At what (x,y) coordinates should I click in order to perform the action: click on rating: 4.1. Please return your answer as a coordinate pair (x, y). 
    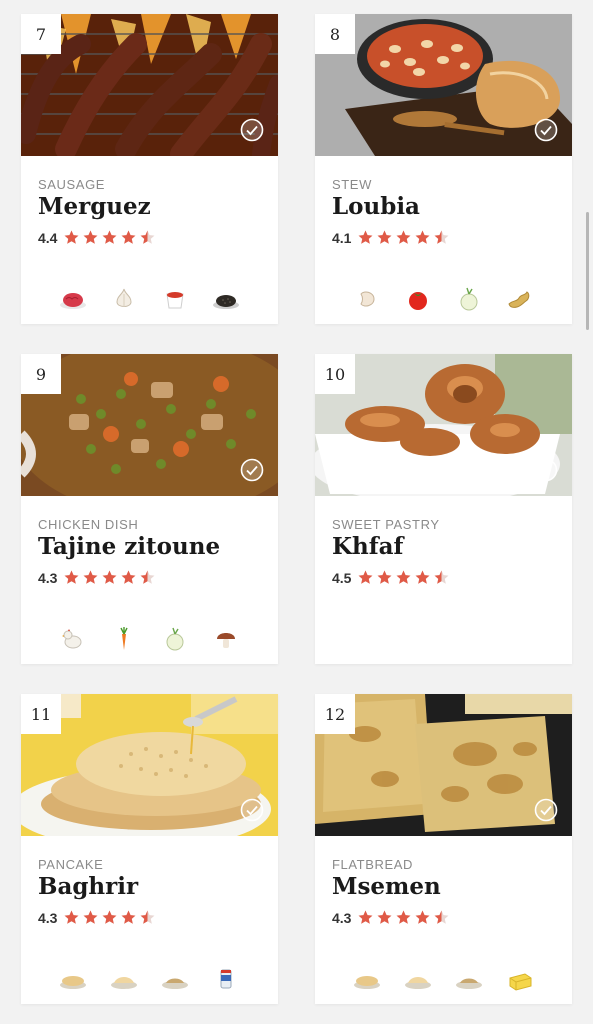
    Looking at the image, I should click on (391, 237).